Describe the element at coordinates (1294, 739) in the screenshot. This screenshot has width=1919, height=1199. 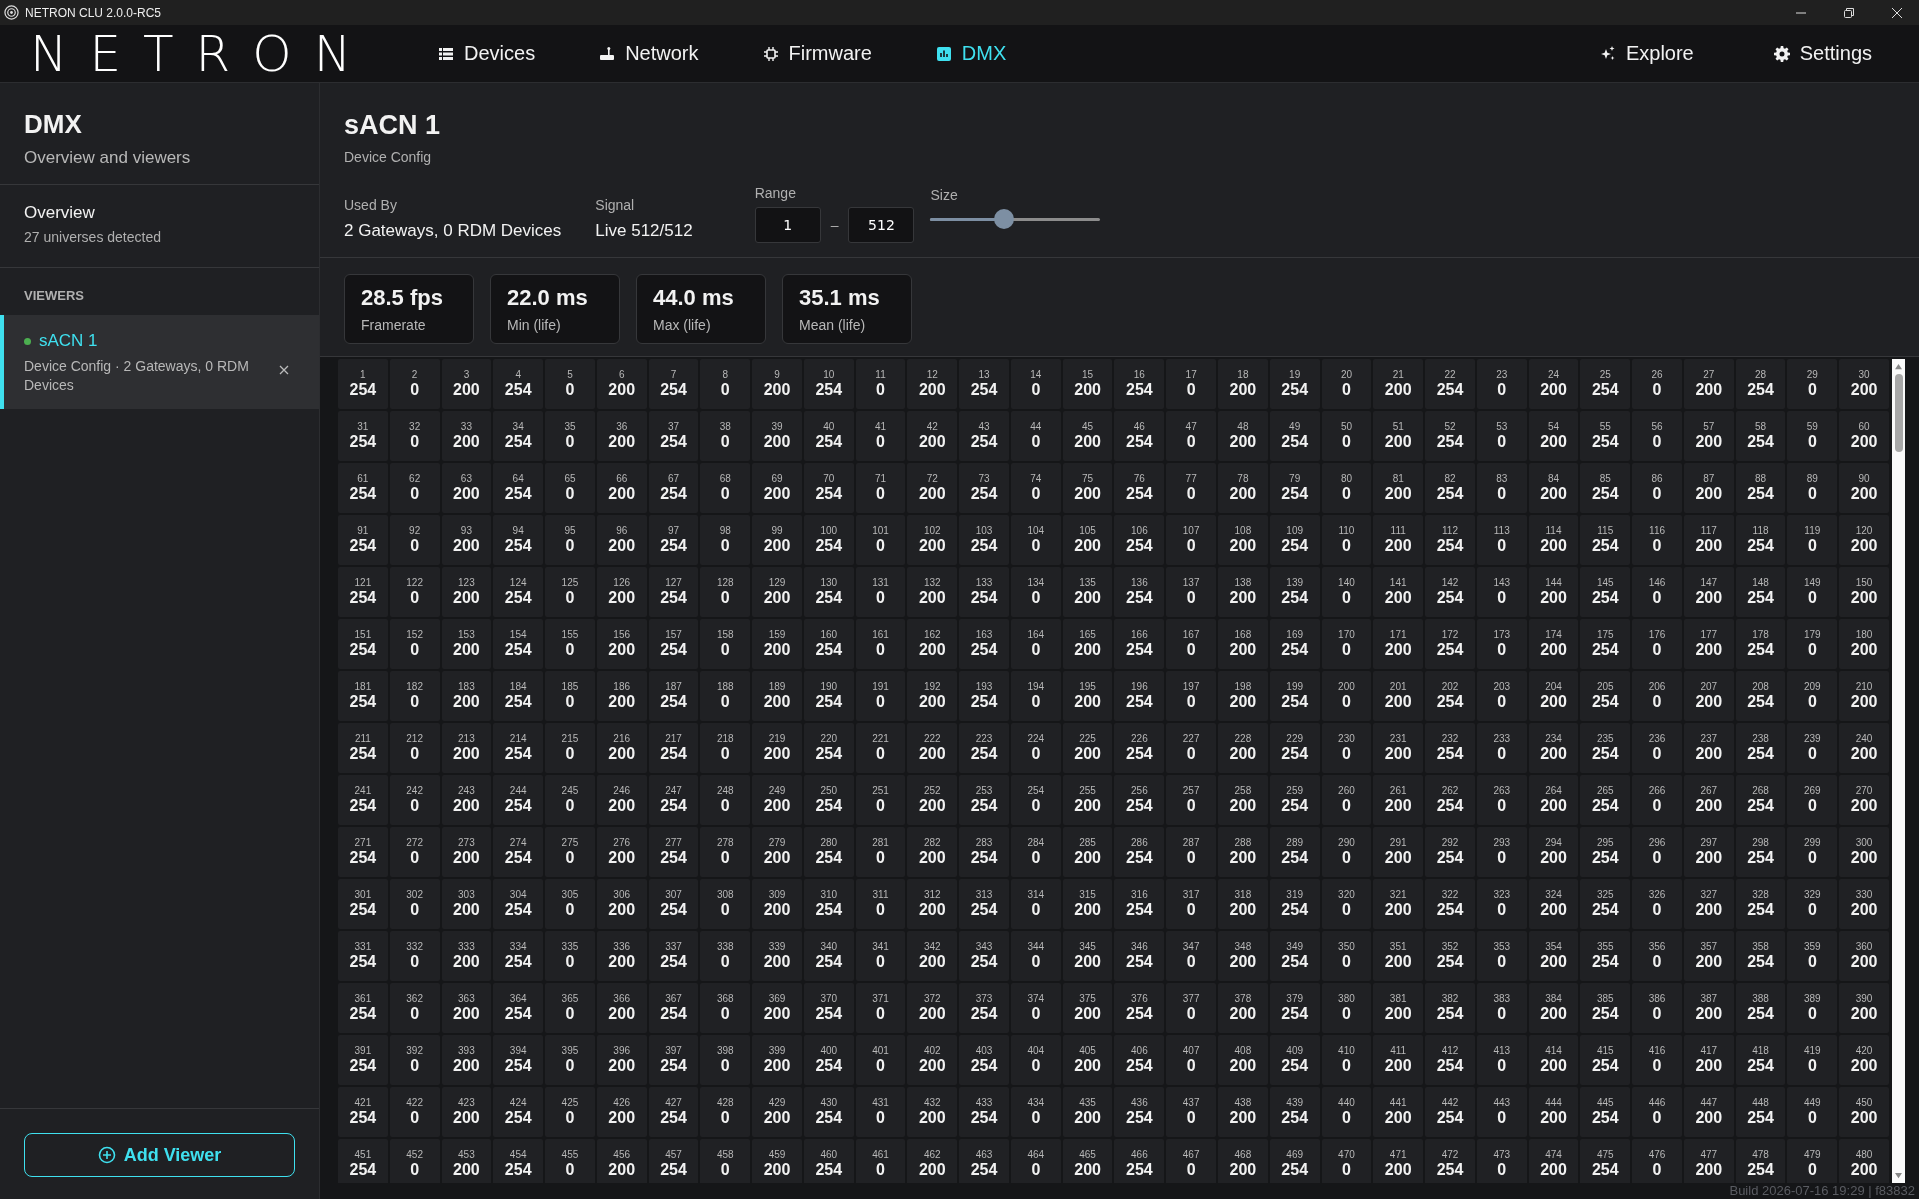
I see `channel-number: 229` at that location.